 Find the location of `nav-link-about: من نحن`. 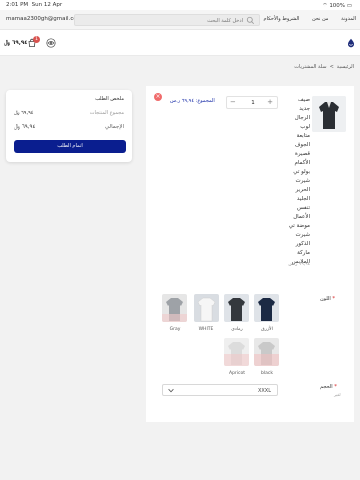

nav-link-about: من نحن is located at coordinates (320, 19).